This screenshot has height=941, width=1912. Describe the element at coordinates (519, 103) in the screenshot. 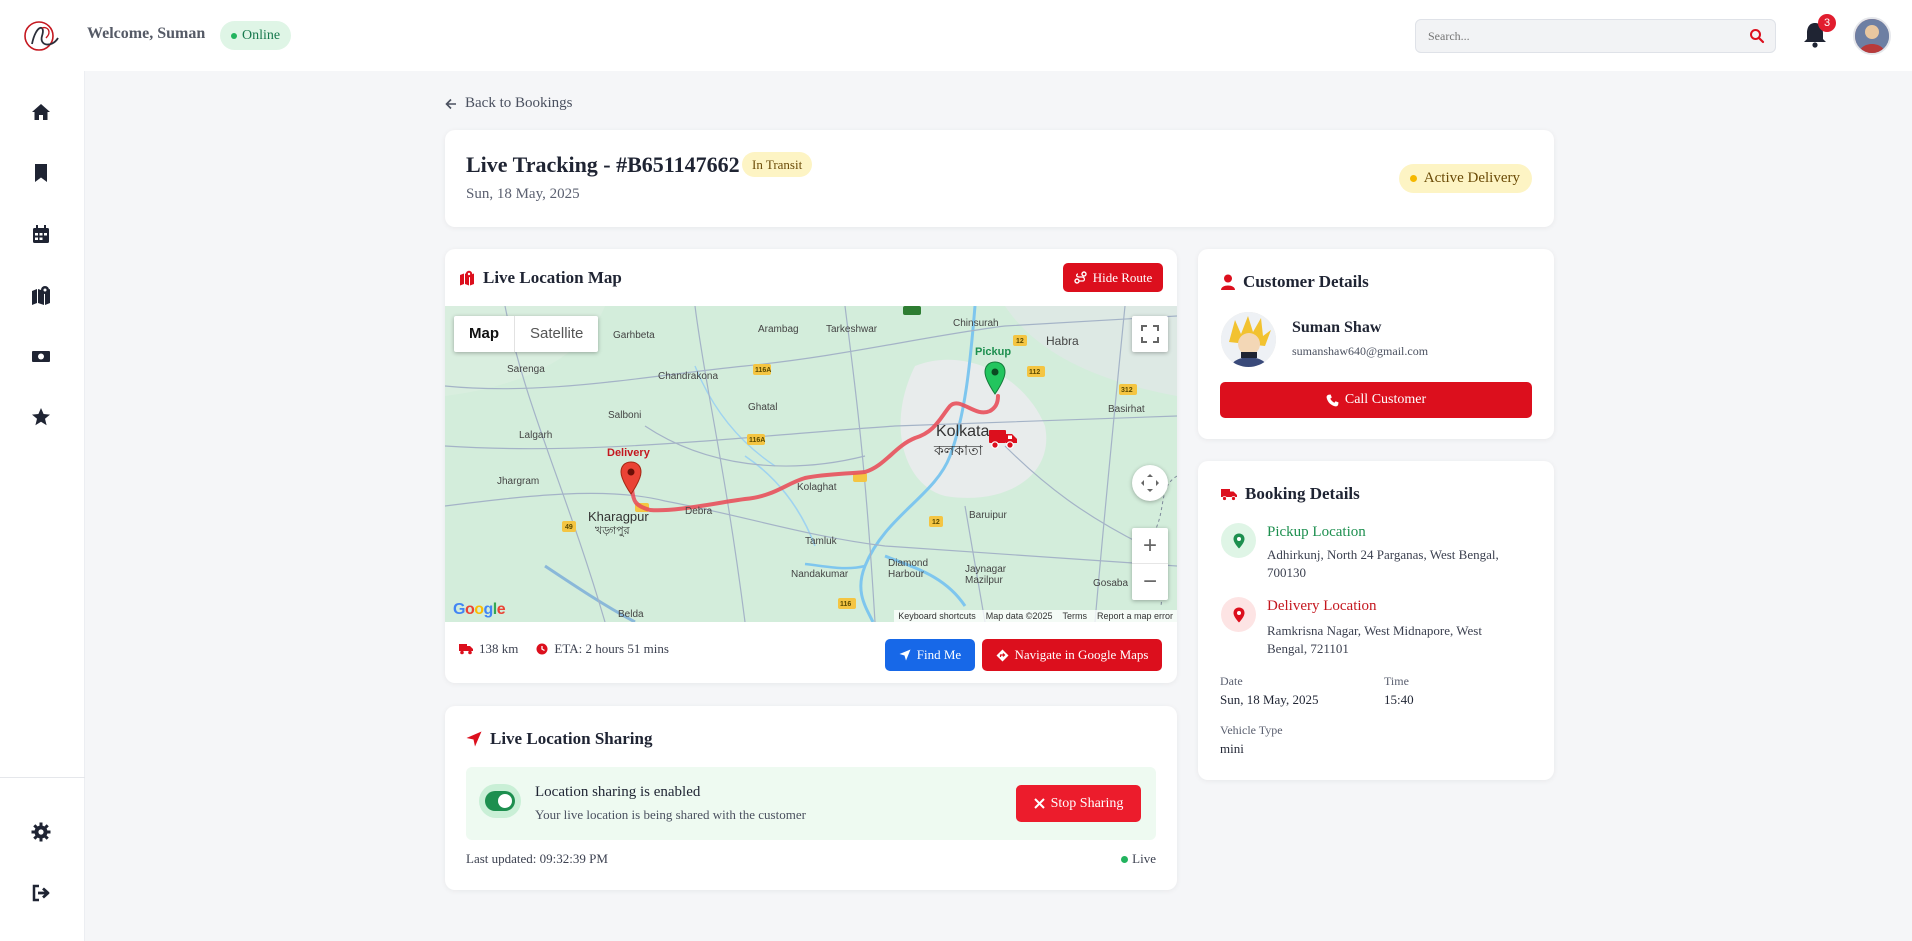

I see `back-label: Back to Bookings` at that location.